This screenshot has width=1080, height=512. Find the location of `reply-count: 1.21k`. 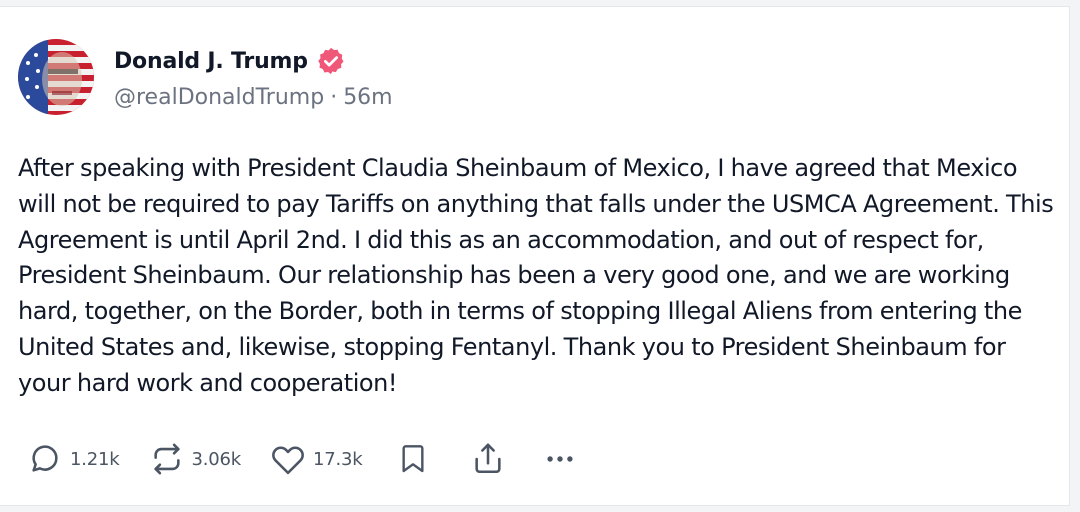

reply-count: 1.21k is located at coordinates (95, 459).